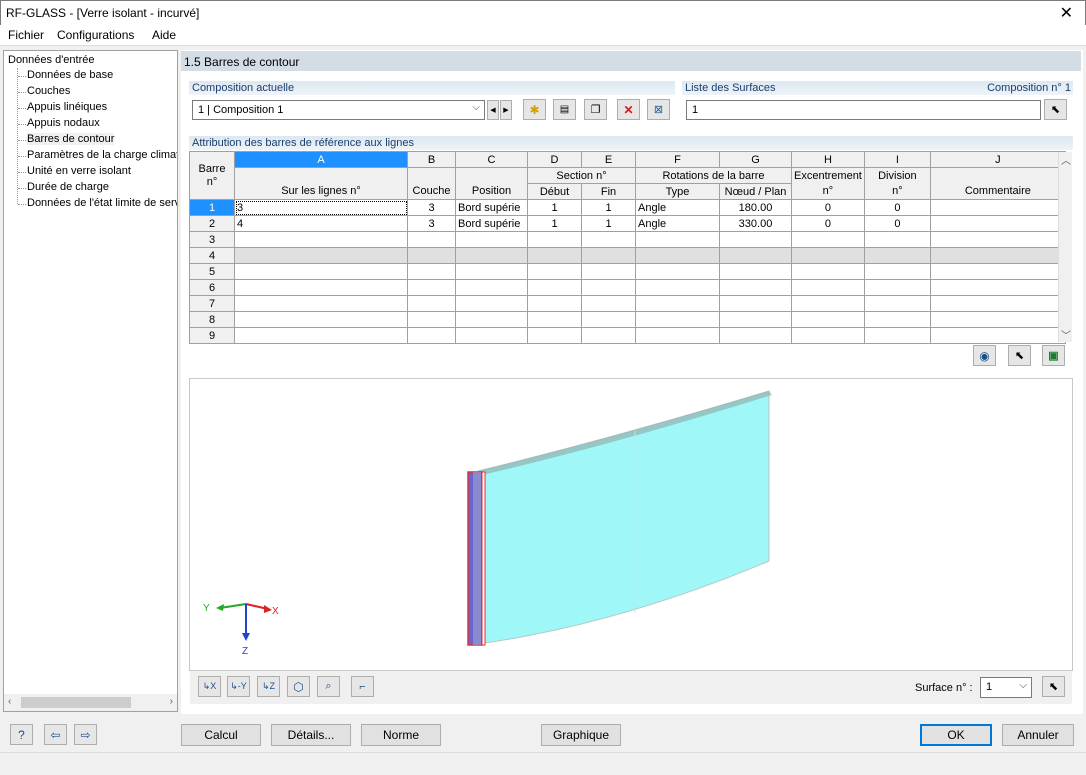 This screenshot has width=1086, height=775. I want to click on cell-couche: 3, so click(431, 207).